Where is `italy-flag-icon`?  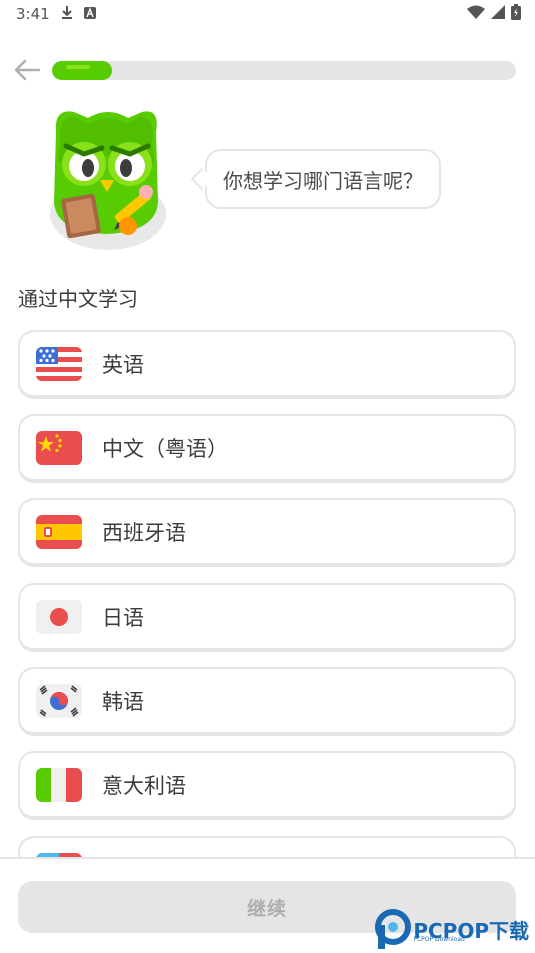 italy-flag-icon is located at coordinates (59, 784).